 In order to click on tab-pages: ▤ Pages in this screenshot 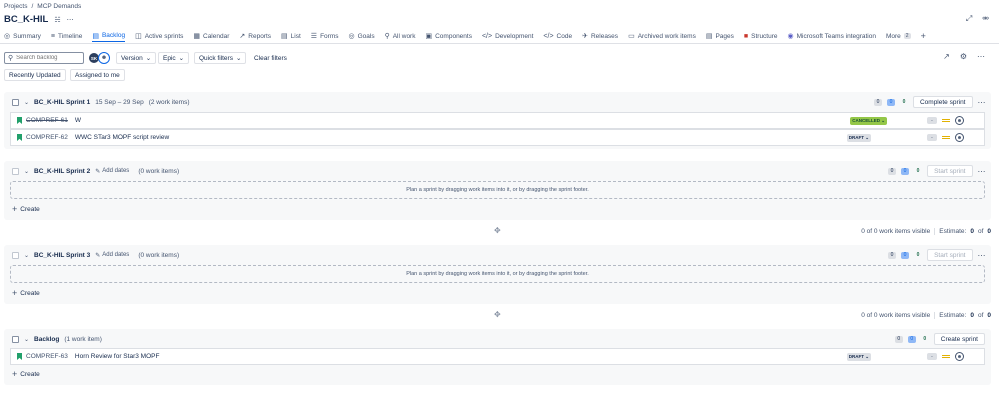, I will do `click(720, 36)`.